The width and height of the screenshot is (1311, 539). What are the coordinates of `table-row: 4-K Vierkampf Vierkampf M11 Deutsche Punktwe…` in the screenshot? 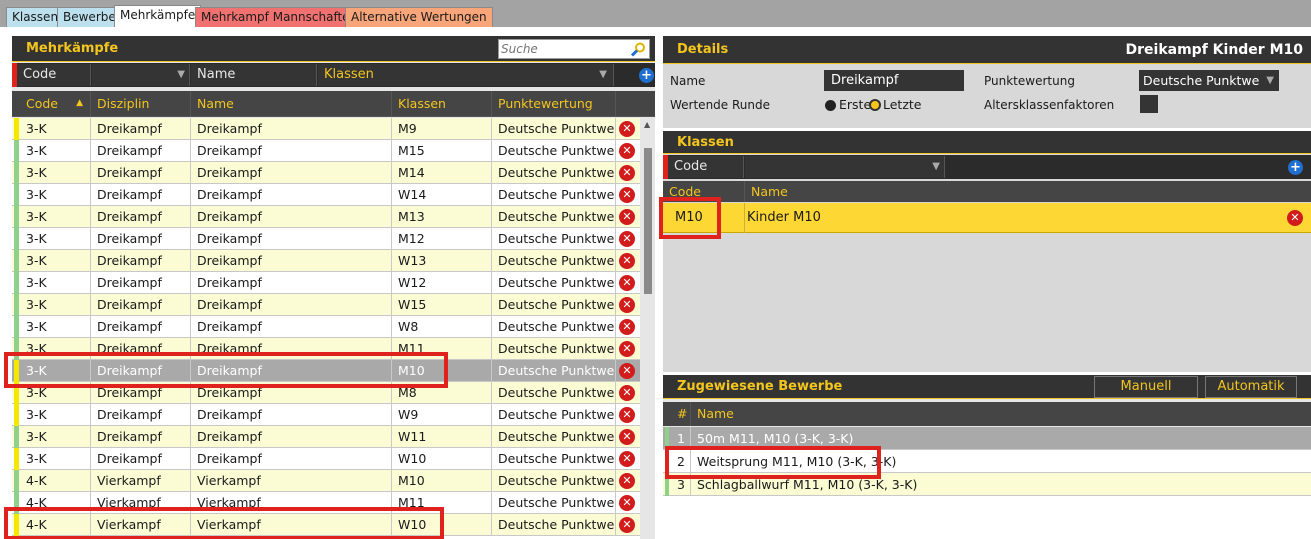 It's located at (326, 503).